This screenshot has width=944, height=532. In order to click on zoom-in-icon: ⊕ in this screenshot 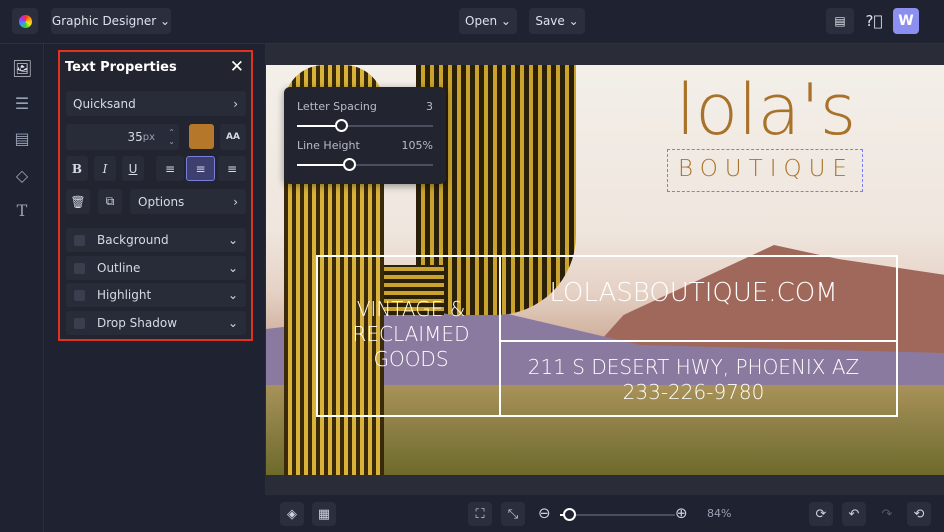, I will do `click(681, 513)`.